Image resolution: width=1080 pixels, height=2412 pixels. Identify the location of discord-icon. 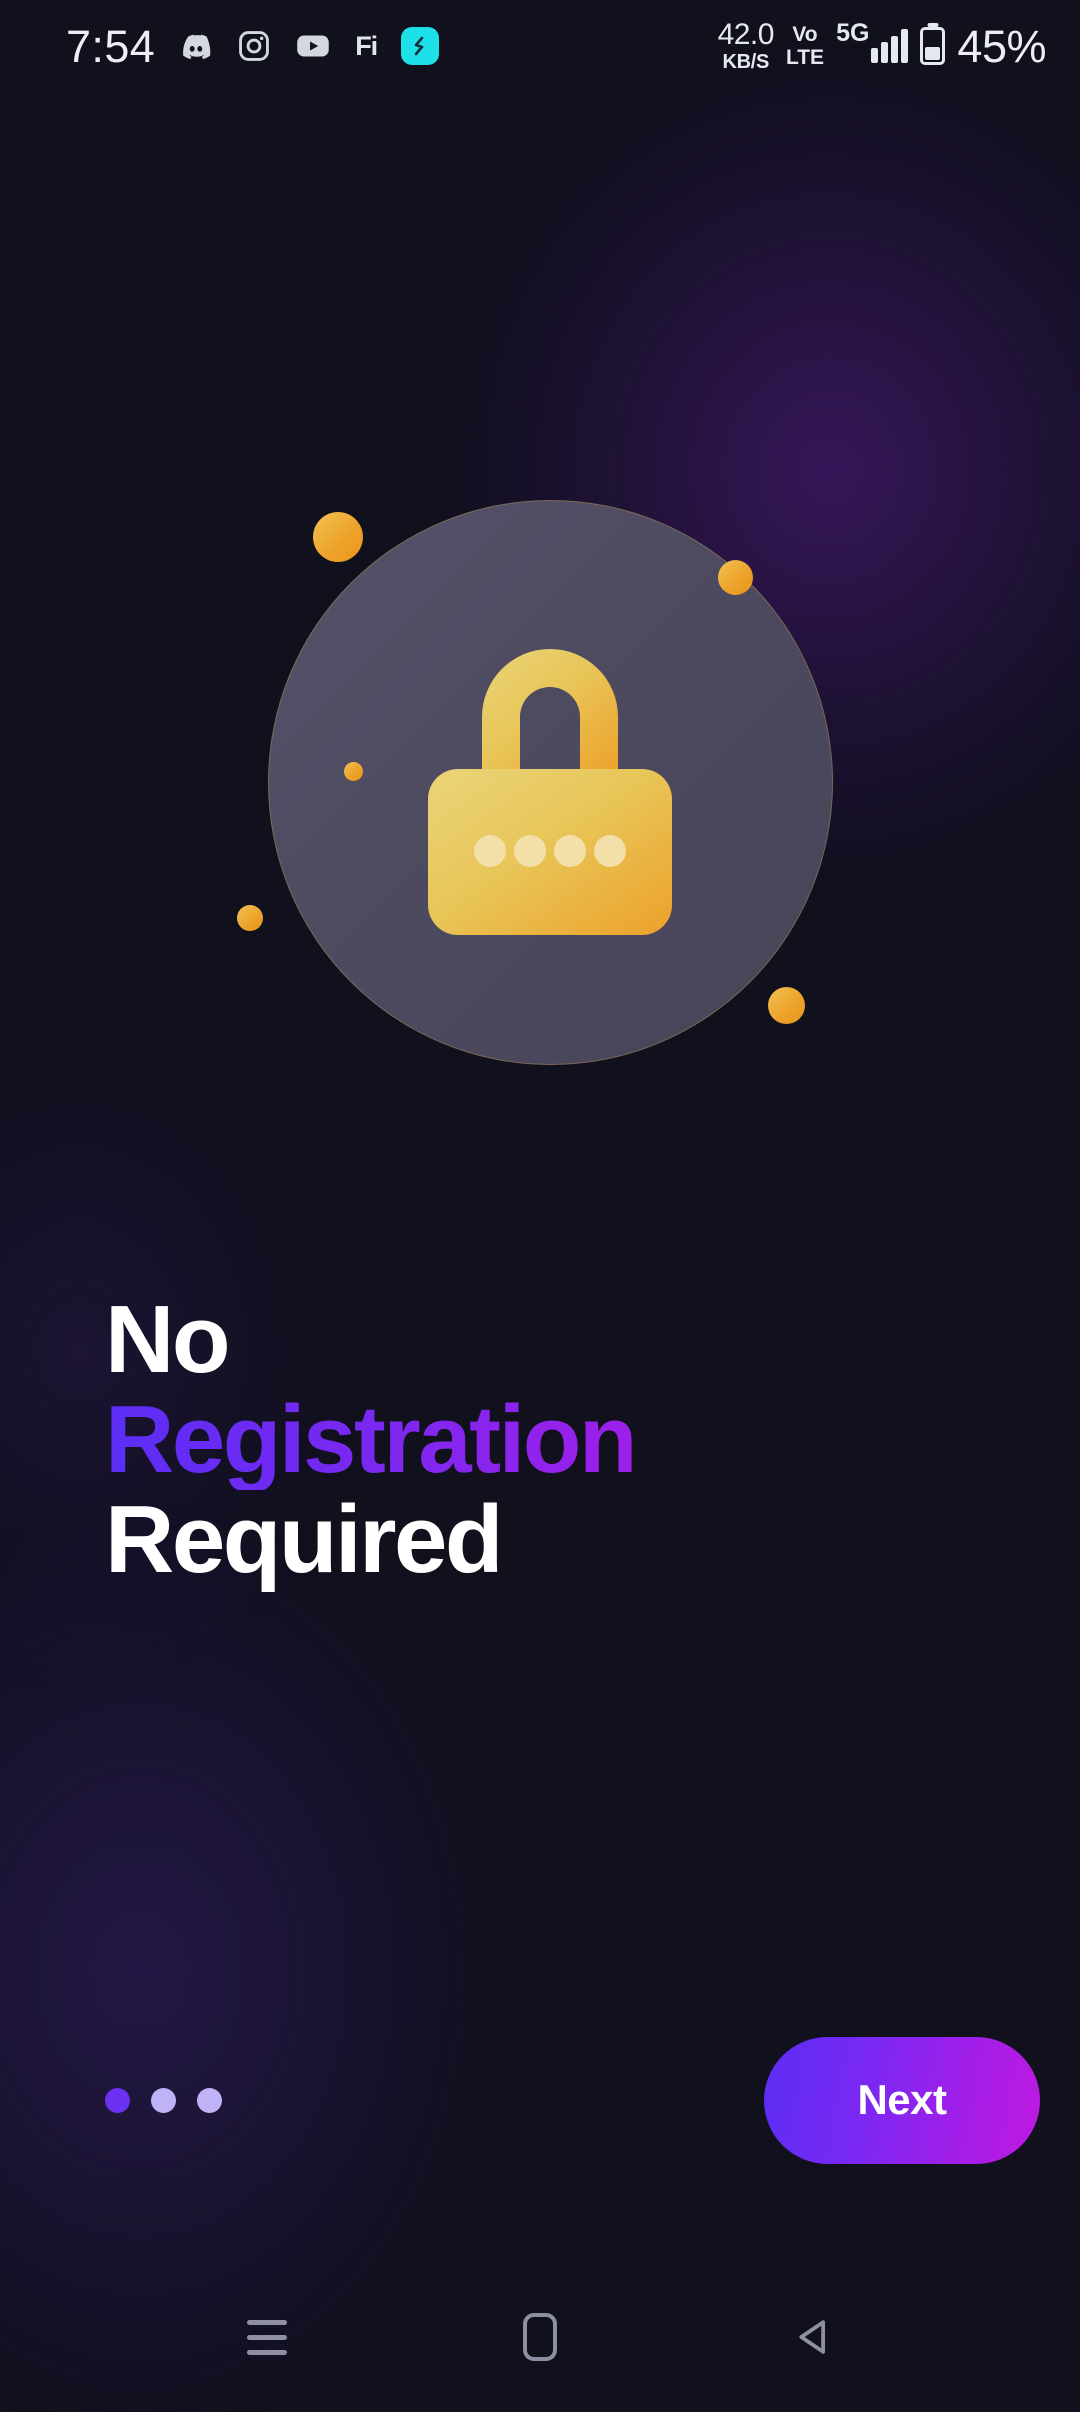
(196, 46).